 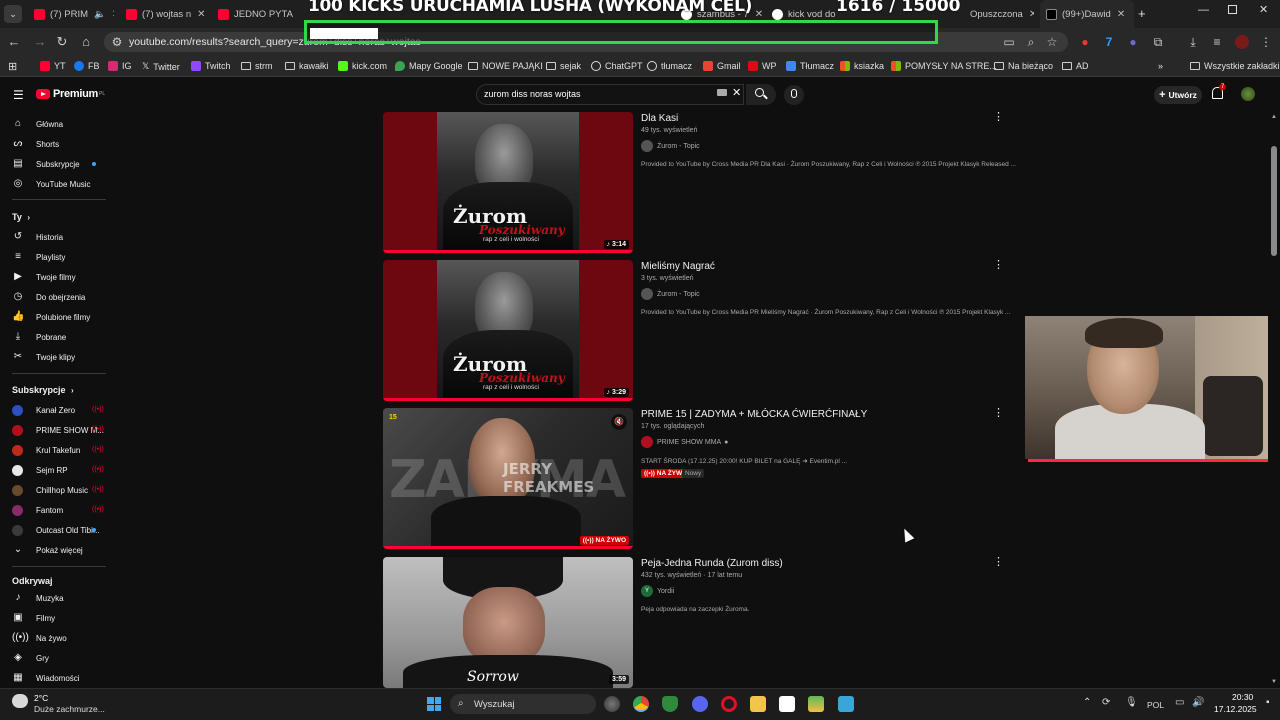 What do you see at coordinates (100, 14) in the screenshot?
I see `mute-icon: 🔈` at bounding box center [100, 14].